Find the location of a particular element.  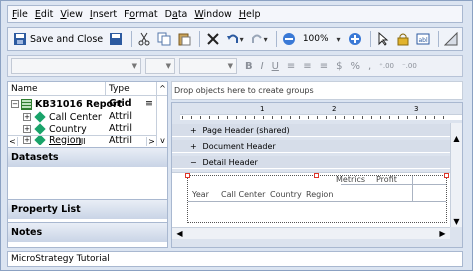

zoom-in-button is located at coordinates (355, 39).